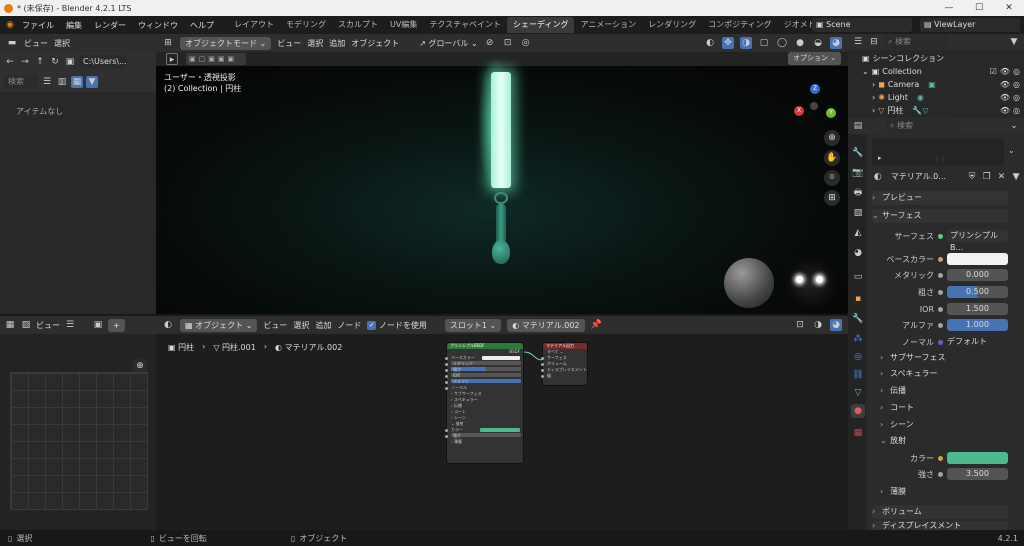 This screenshot has height=546, width=1024. What do you see at coordinates (110, 25) in the screenshot?
I see `menu-render: レンダー` at bounding box center [110, 25].